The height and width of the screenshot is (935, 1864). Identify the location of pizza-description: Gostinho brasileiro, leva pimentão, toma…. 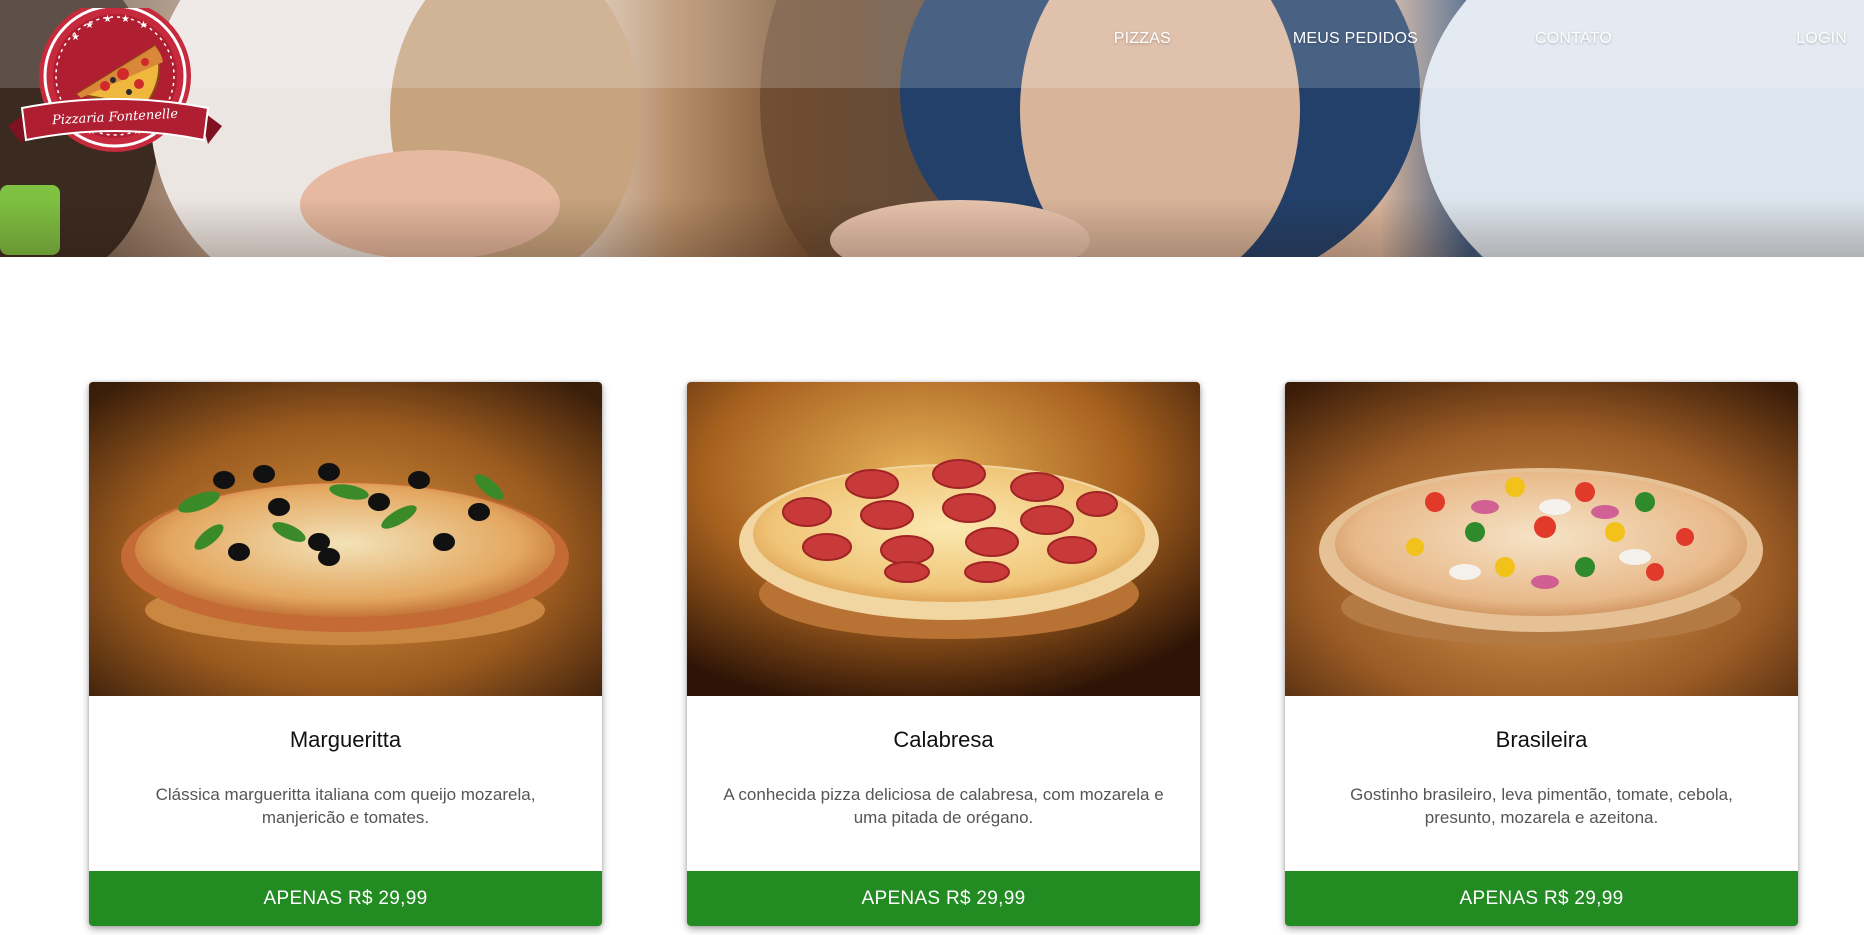
(1541, 806).